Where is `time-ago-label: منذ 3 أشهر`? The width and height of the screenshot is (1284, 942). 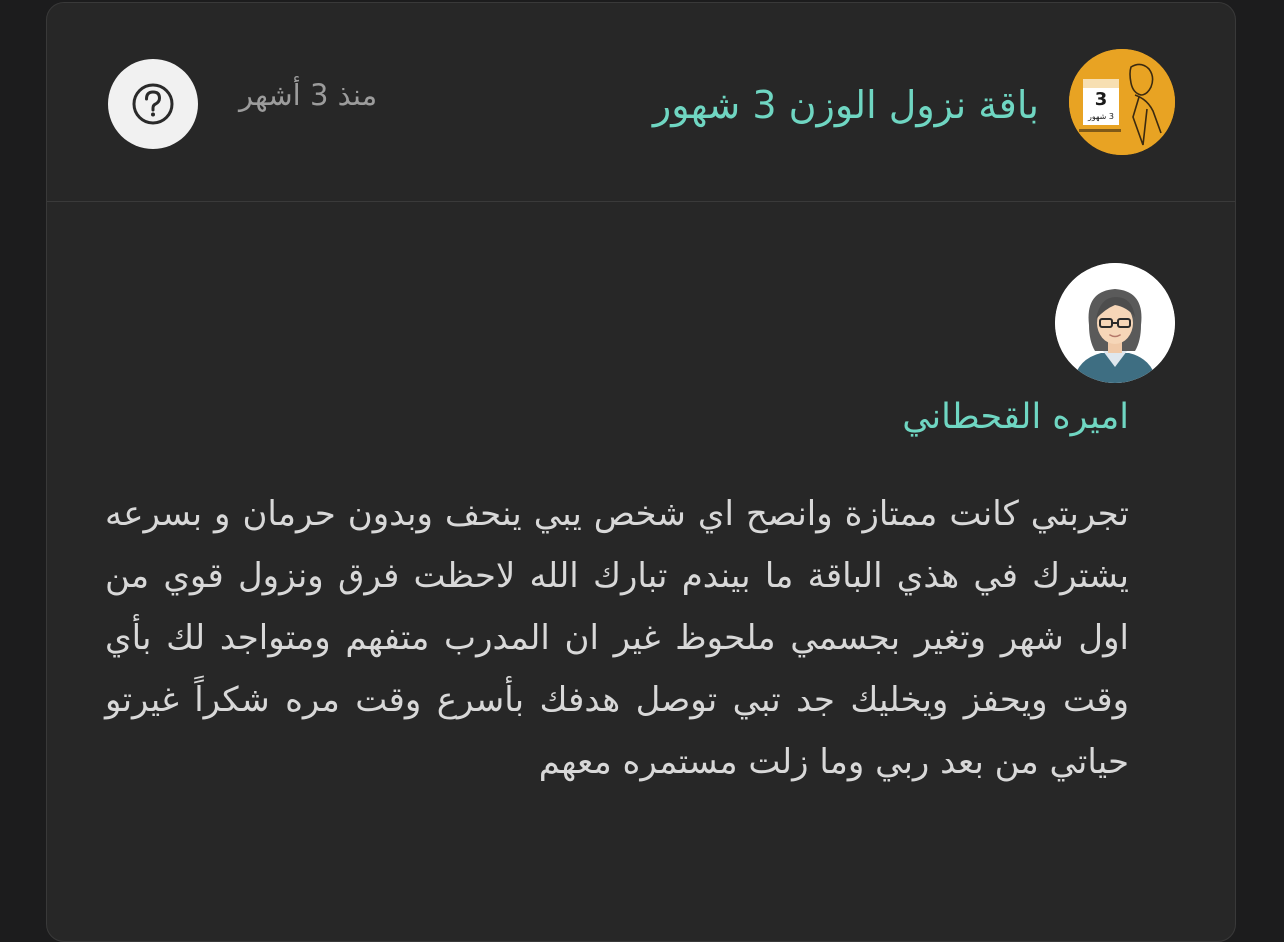 time-ago-label: منذ 3 أشهر is located at coordinates (308, 95).